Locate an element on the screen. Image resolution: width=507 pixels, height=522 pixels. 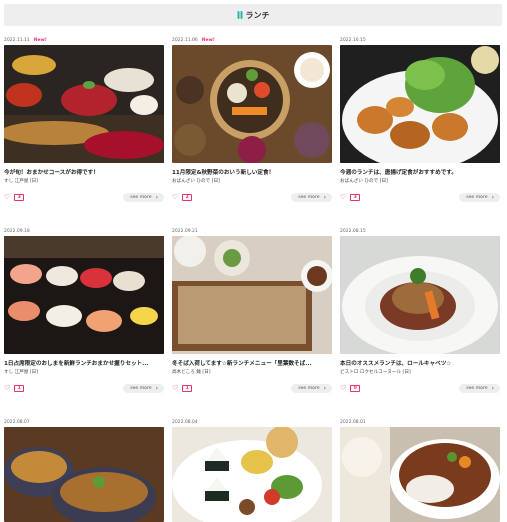
post-card: 2022.08.01 is located at coordinates (420, 469).